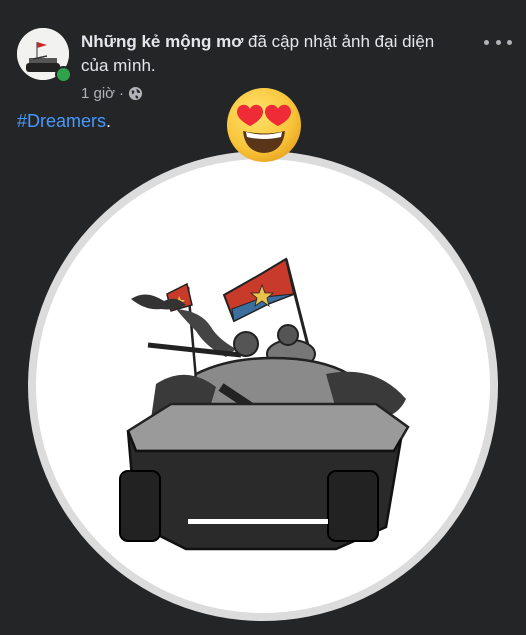 The image size is (526, 635). I want to click on post-caption: #Dreamers., so click(64, 121).